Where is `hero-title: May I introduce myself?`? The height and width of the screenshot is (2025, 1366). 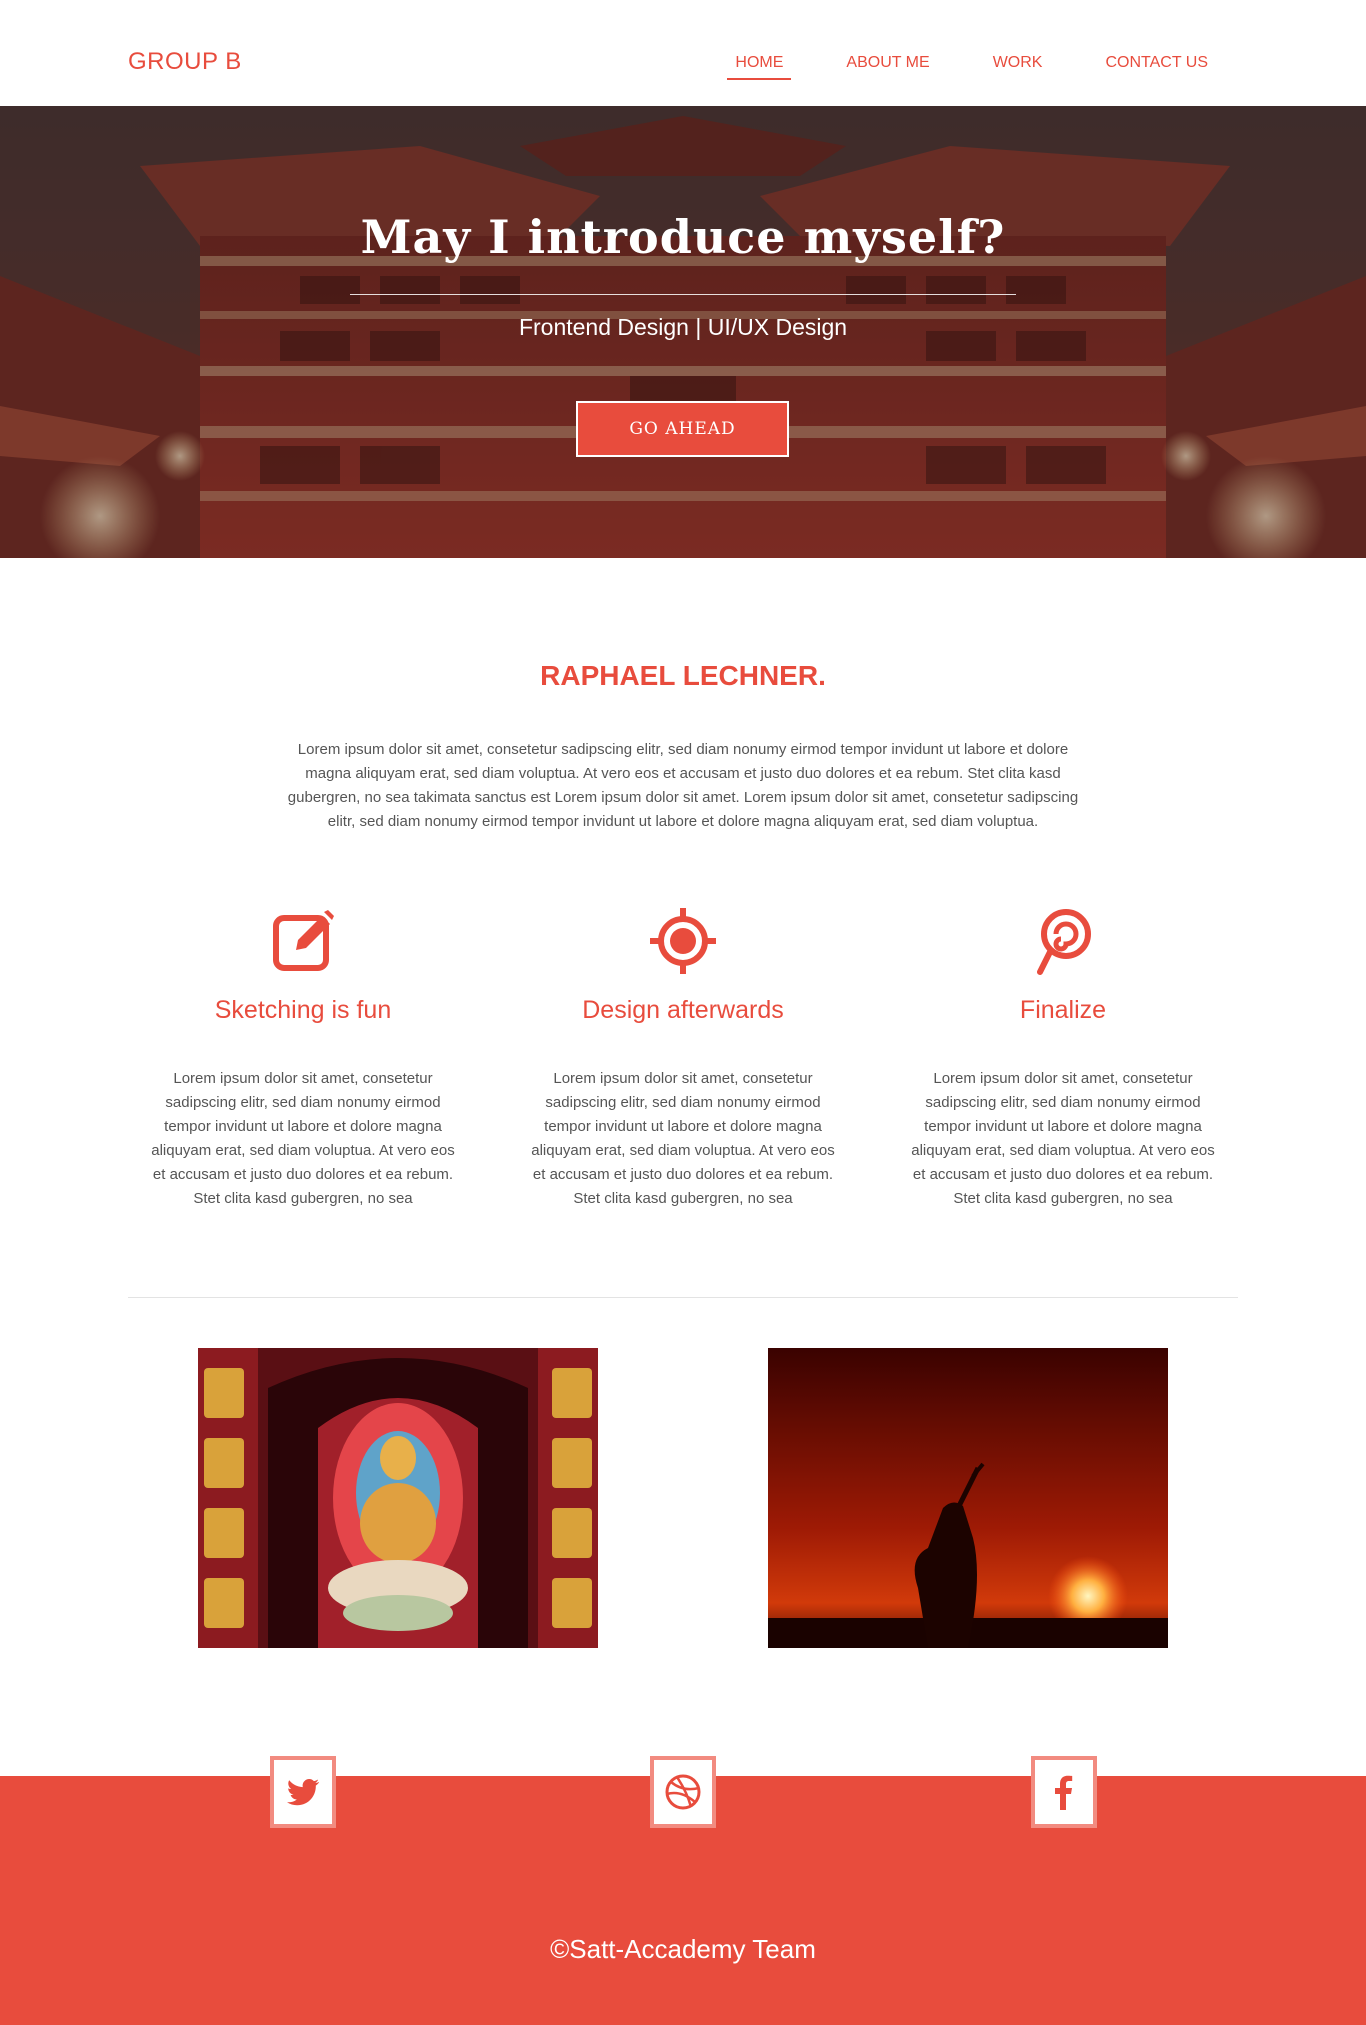
hero-title: May I introduce myself? is located at coordinates (683, 237).